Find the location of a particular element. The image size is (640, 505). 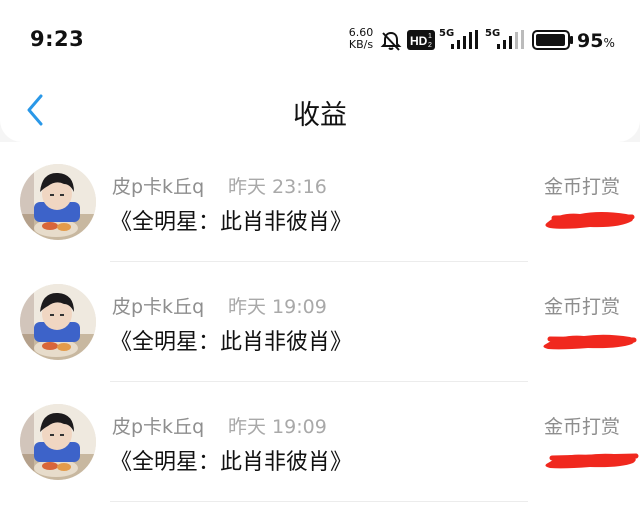

network-speed: 6.60 KB/s is located at coordinates (361, 39).